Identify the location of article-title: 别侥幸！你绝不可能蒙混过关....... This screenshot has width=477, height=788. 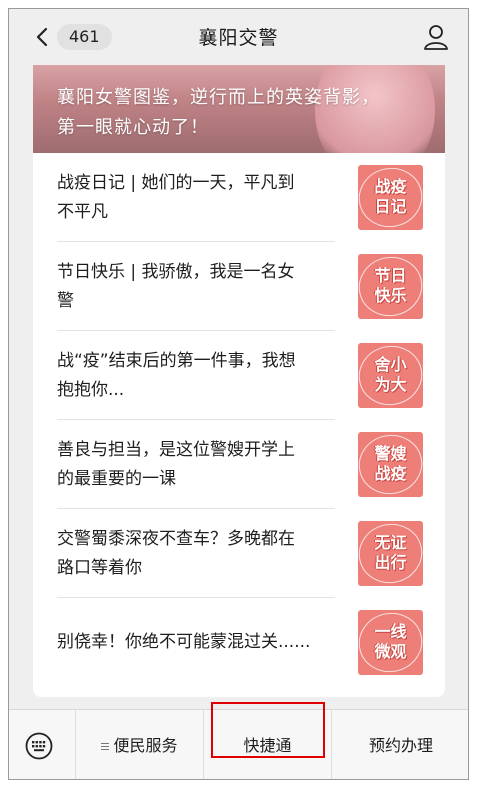
(184, 642).